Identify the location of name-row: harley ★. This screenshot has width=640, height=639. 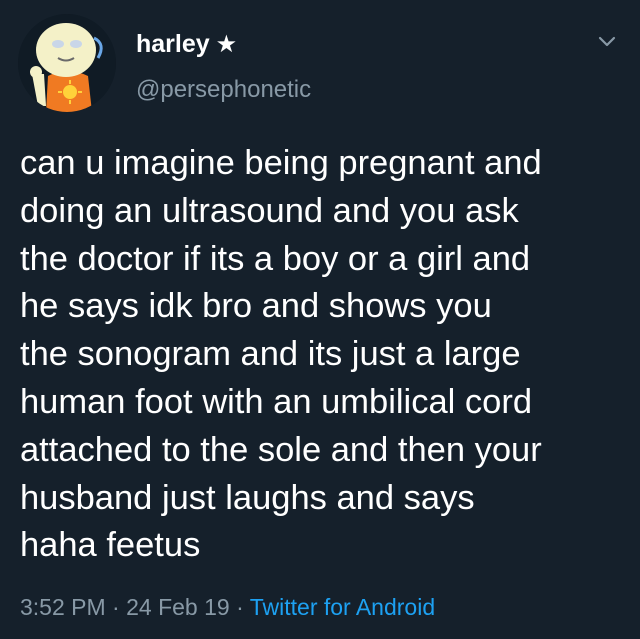
(186, 44).